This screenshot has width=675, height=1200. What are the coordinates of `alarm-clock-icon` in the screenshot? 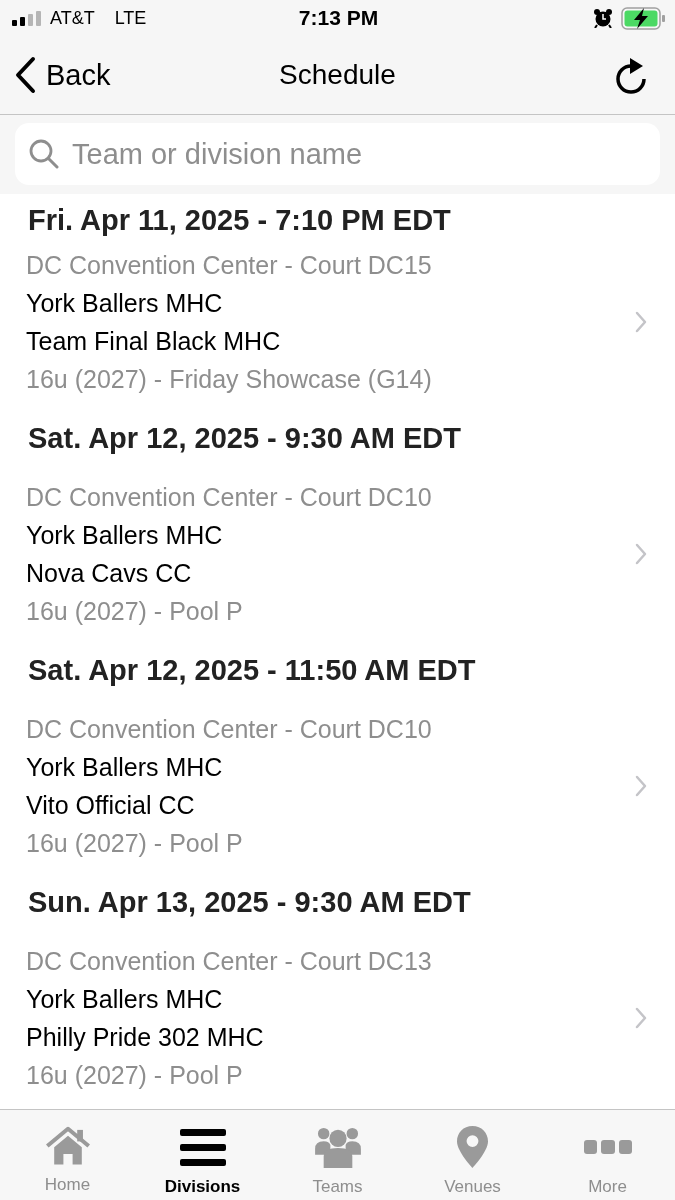 It's located at (603, 18).